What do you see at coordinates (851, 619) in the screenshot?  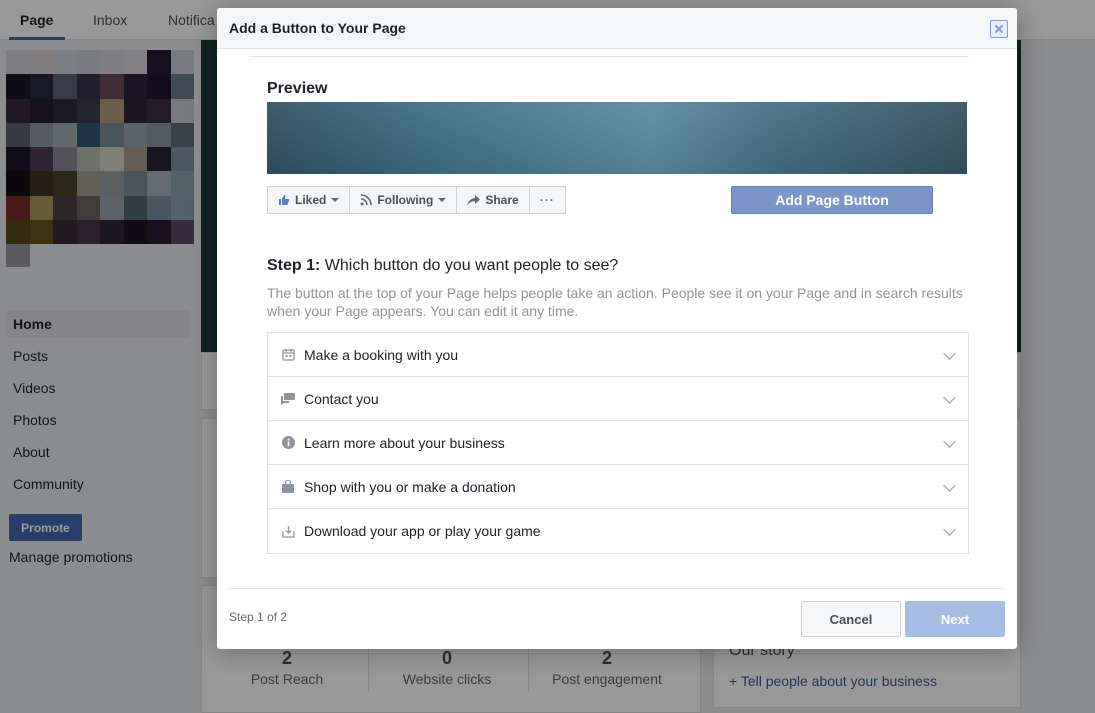 I see `cancel-button: Cancel` at bounding box center [851, 619].